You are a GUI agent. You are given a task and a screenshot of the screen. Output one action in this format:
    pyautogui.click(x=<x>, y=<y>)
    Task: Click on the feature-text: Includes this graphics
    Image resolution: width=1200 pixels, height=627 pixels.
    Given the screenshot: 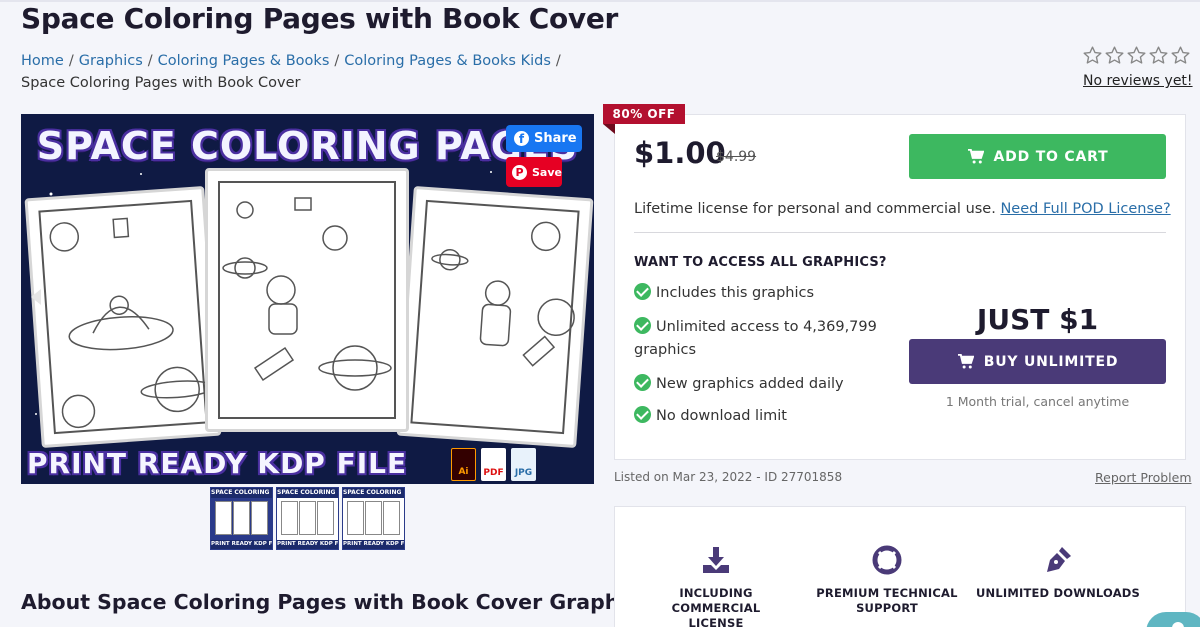 What is the action you would take?
    pyautogui.click(x=735, y=293)
    